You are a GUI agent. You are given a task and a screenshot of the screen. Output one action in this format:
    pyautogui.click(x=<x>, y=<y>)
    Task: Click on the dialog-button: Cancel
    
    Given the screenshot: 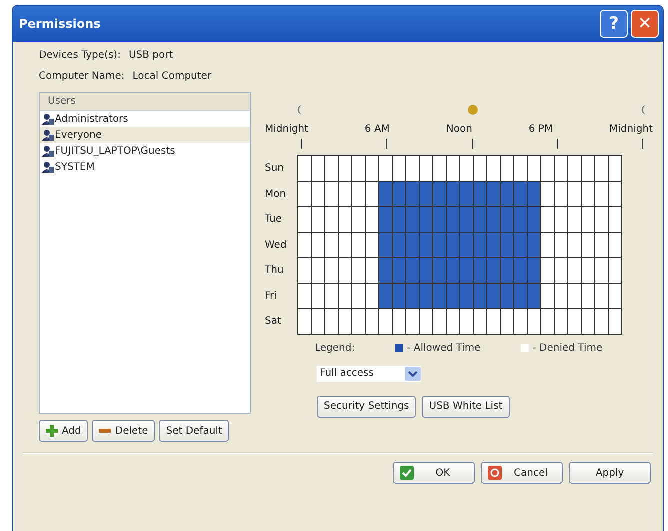 What is the action you would take?
    pyautogui.click(x=522, y=473)
    